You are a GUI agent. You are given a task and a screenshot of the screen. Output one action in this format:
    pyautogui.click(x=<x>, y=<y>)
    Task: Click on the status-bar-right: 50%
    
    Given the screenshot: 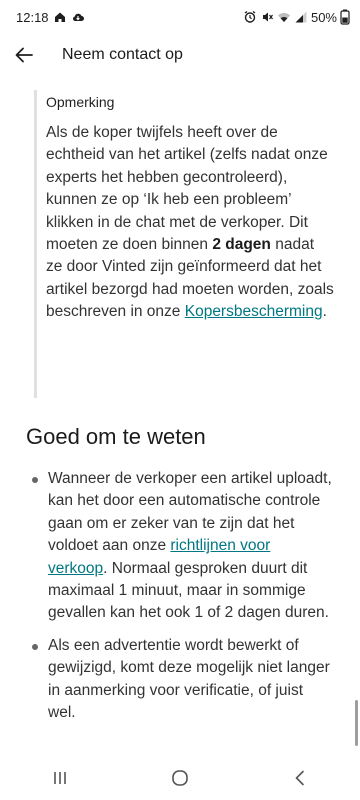 What is the action you would take?
    pyautogui.click(x=296, y=17)
    